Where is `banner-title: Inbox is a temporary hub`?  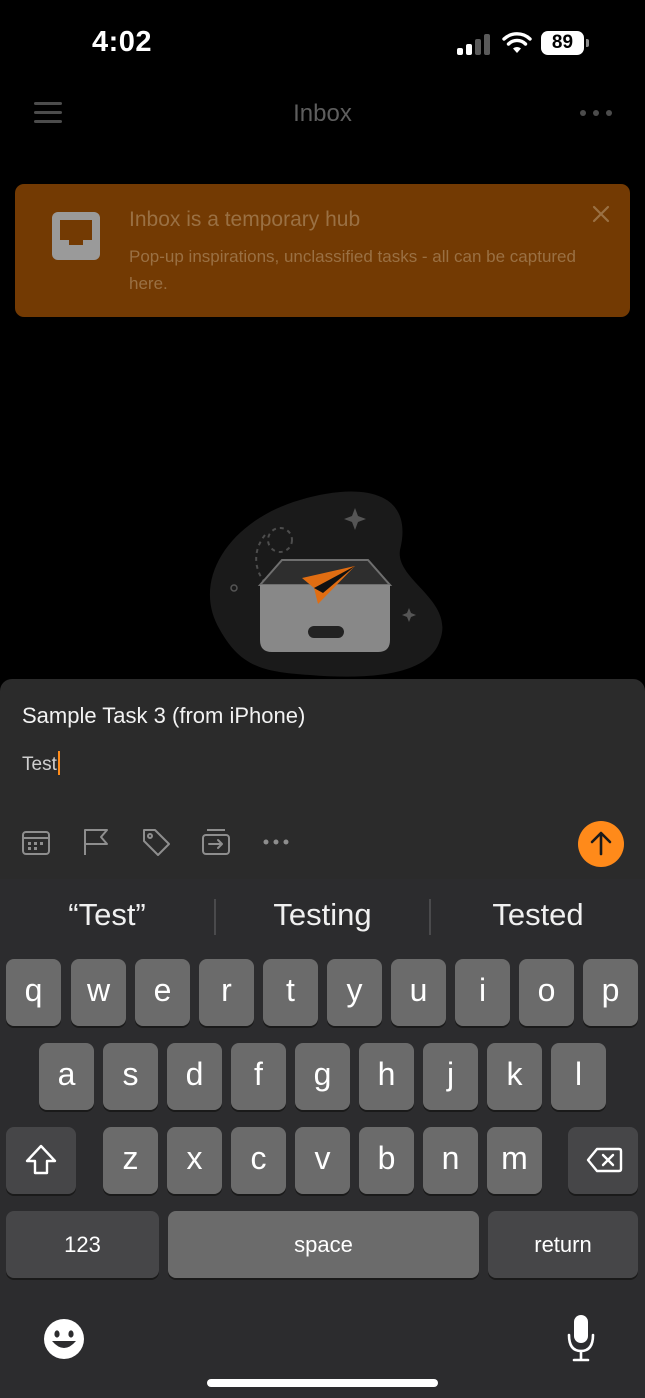
banner-title: Inbox is a temporary hub is located at coordinates (245, 219).